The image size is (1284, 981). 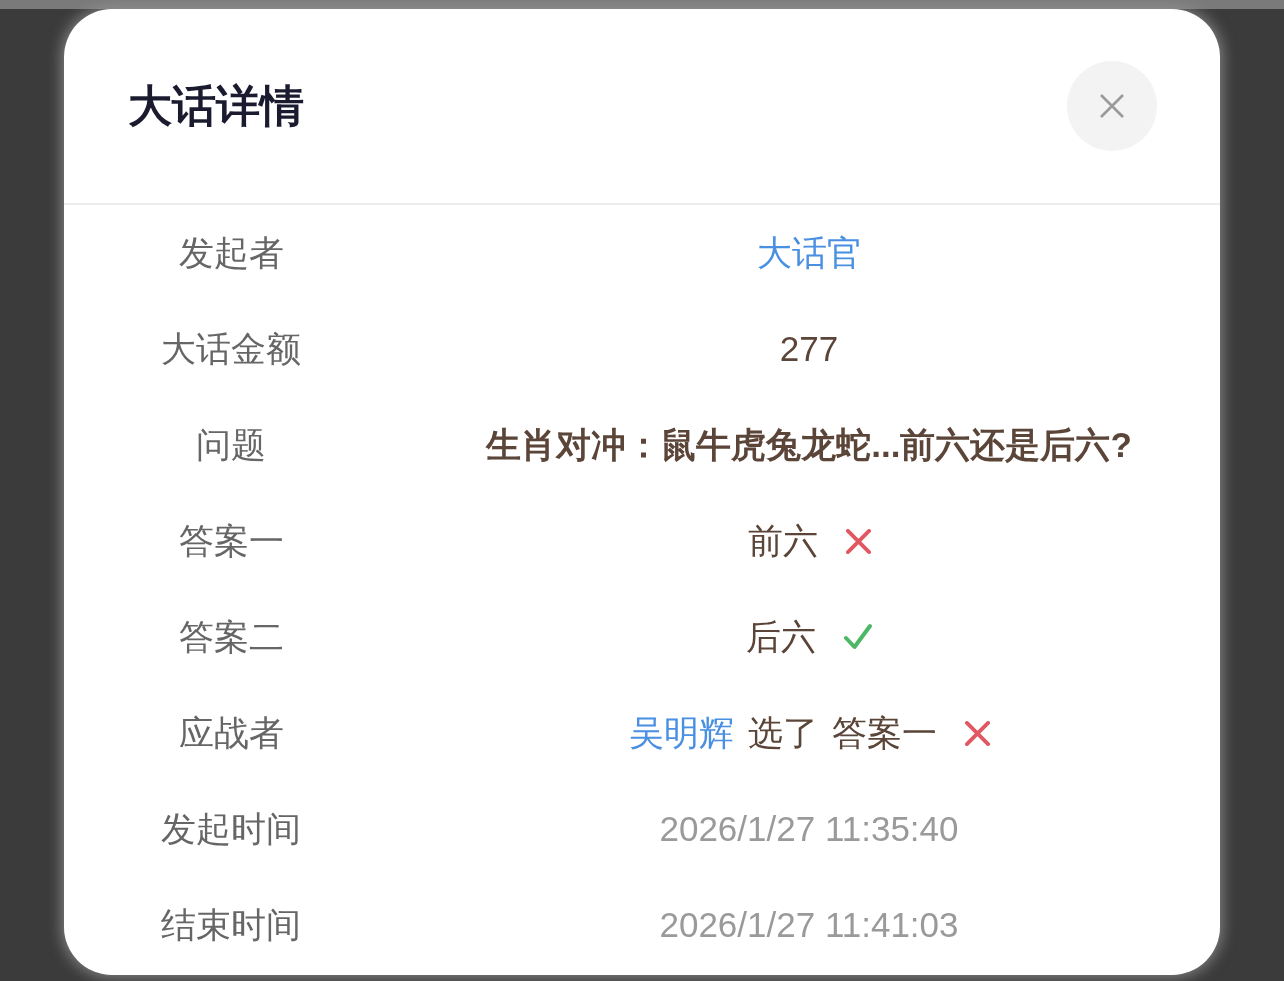 What do you see at coordinates (809, 829) in the screenshot?
I see `timestamp-text: 2026/1/27 11:35:40` at bounding box center [809, 829].